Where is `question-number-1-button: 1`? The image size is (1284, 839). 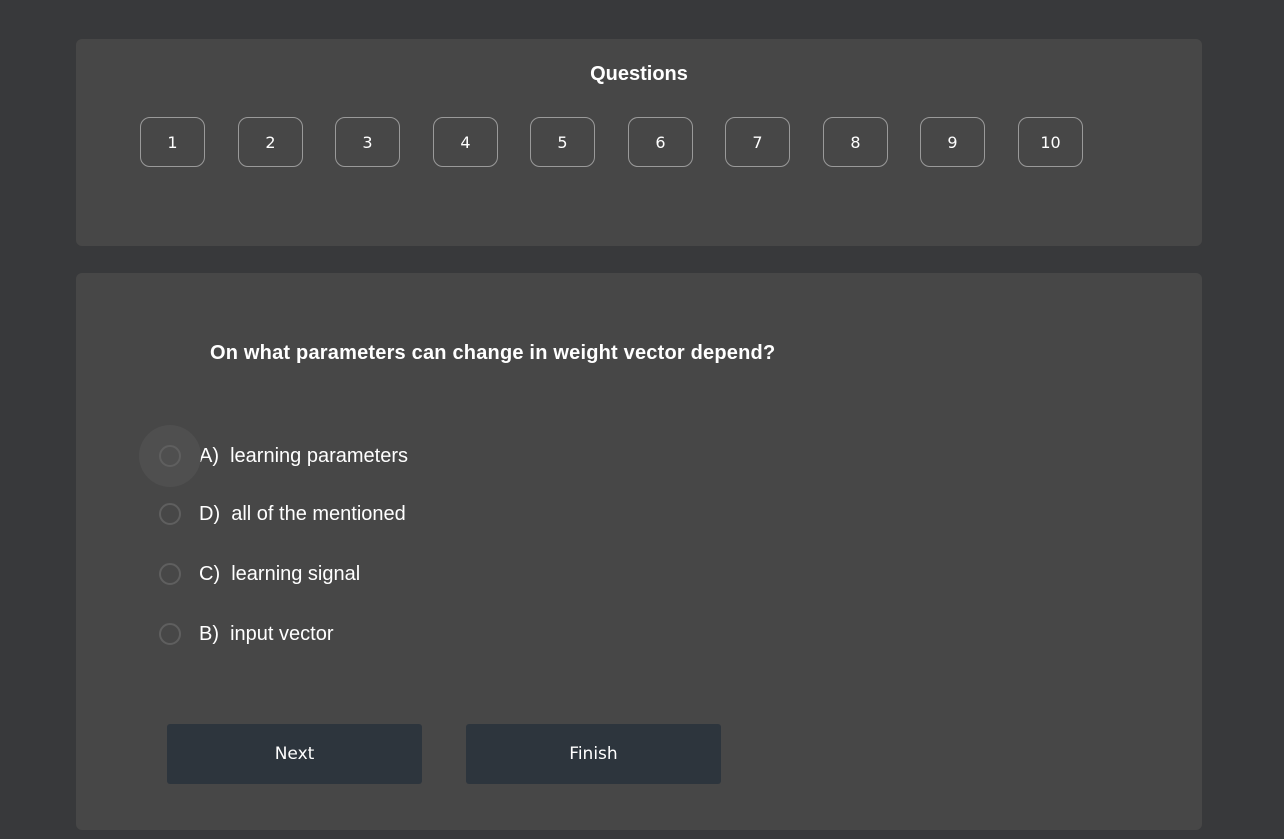
question-number-1-button: 1 is located at coordinates (172, 142).